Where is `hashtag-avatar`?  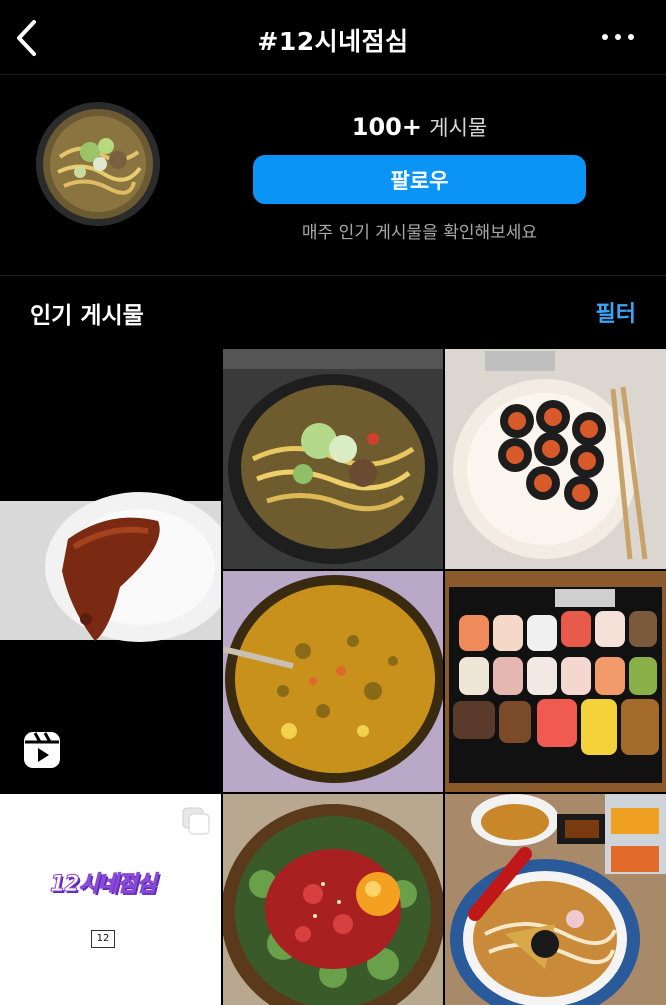 hashtag-avatar is located at coordinates (98, 170).